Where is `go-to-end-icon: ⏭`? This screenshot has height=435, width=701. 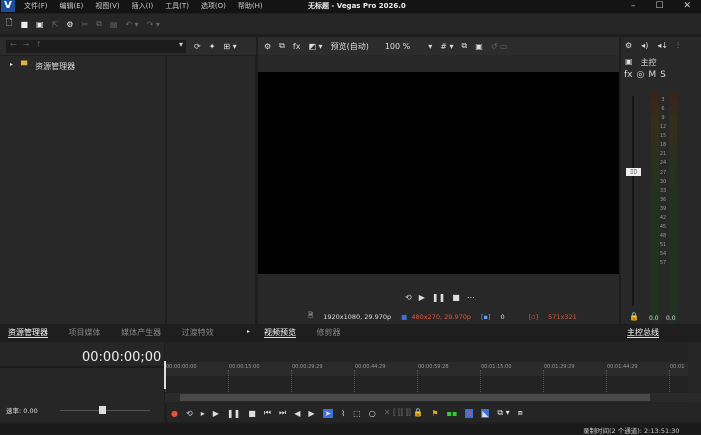
go-to-end-icon: ⏭ is located at coordinates (282, 413).